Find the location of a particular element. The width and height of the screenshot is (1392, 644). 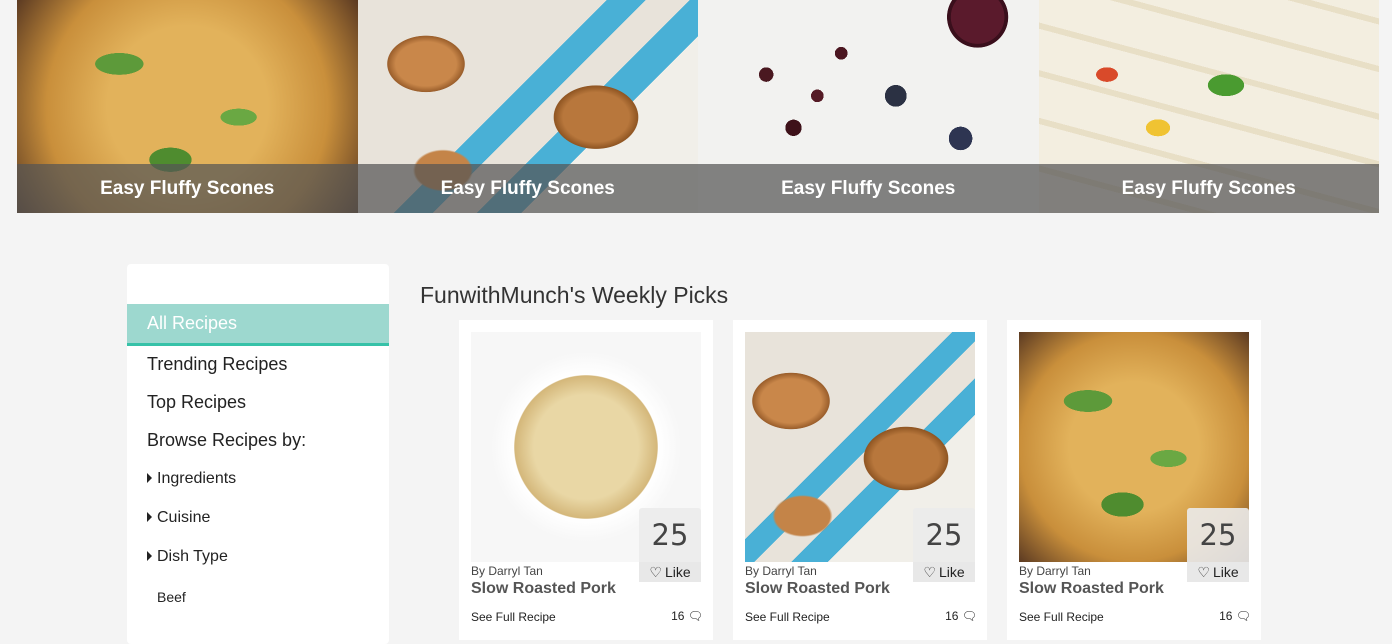

sidebar-item-cuisine: Cuisine is located at coordinates (178, 518).